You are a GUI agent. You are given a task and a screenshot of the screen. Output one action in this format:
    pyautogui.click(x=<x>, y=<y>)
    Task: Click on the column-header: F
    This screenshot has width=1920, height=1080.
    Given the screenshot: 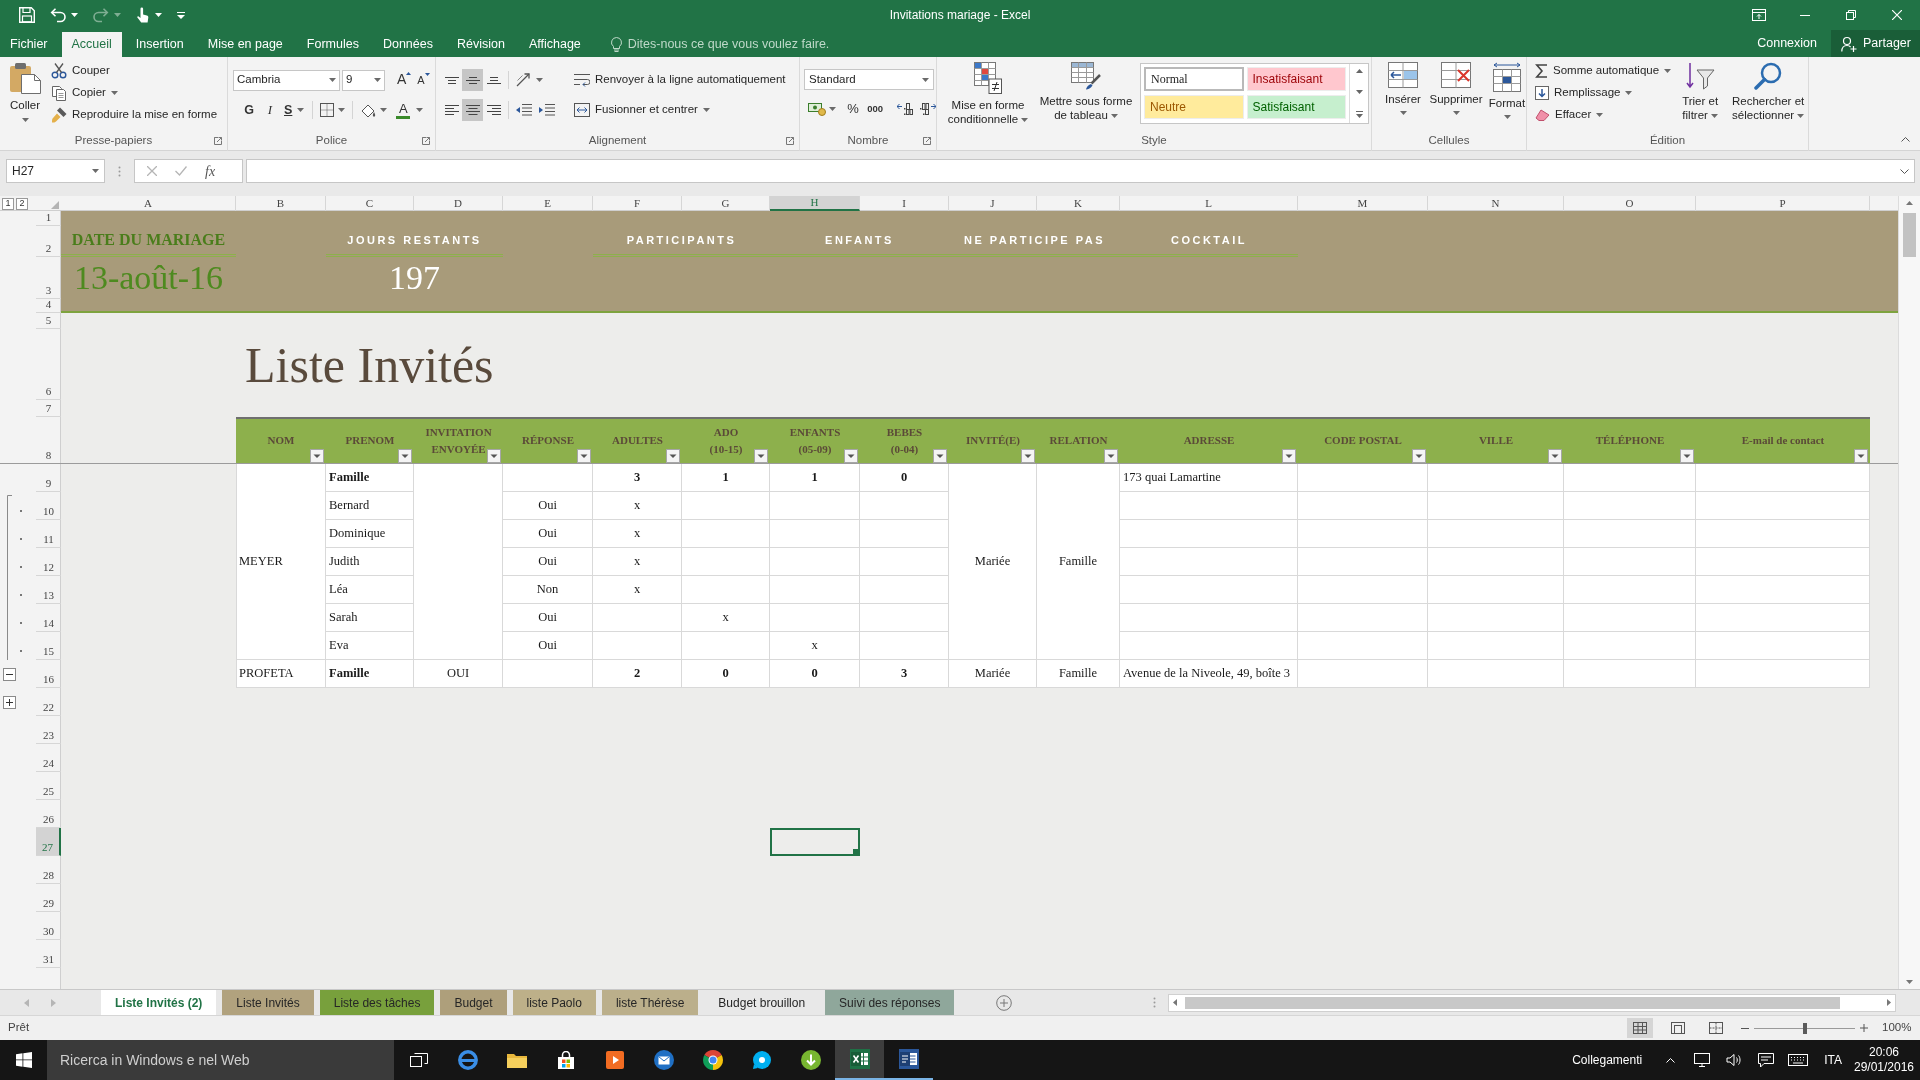 What is the action you would take?
    pyautogui.click(x=637, y=203)
    